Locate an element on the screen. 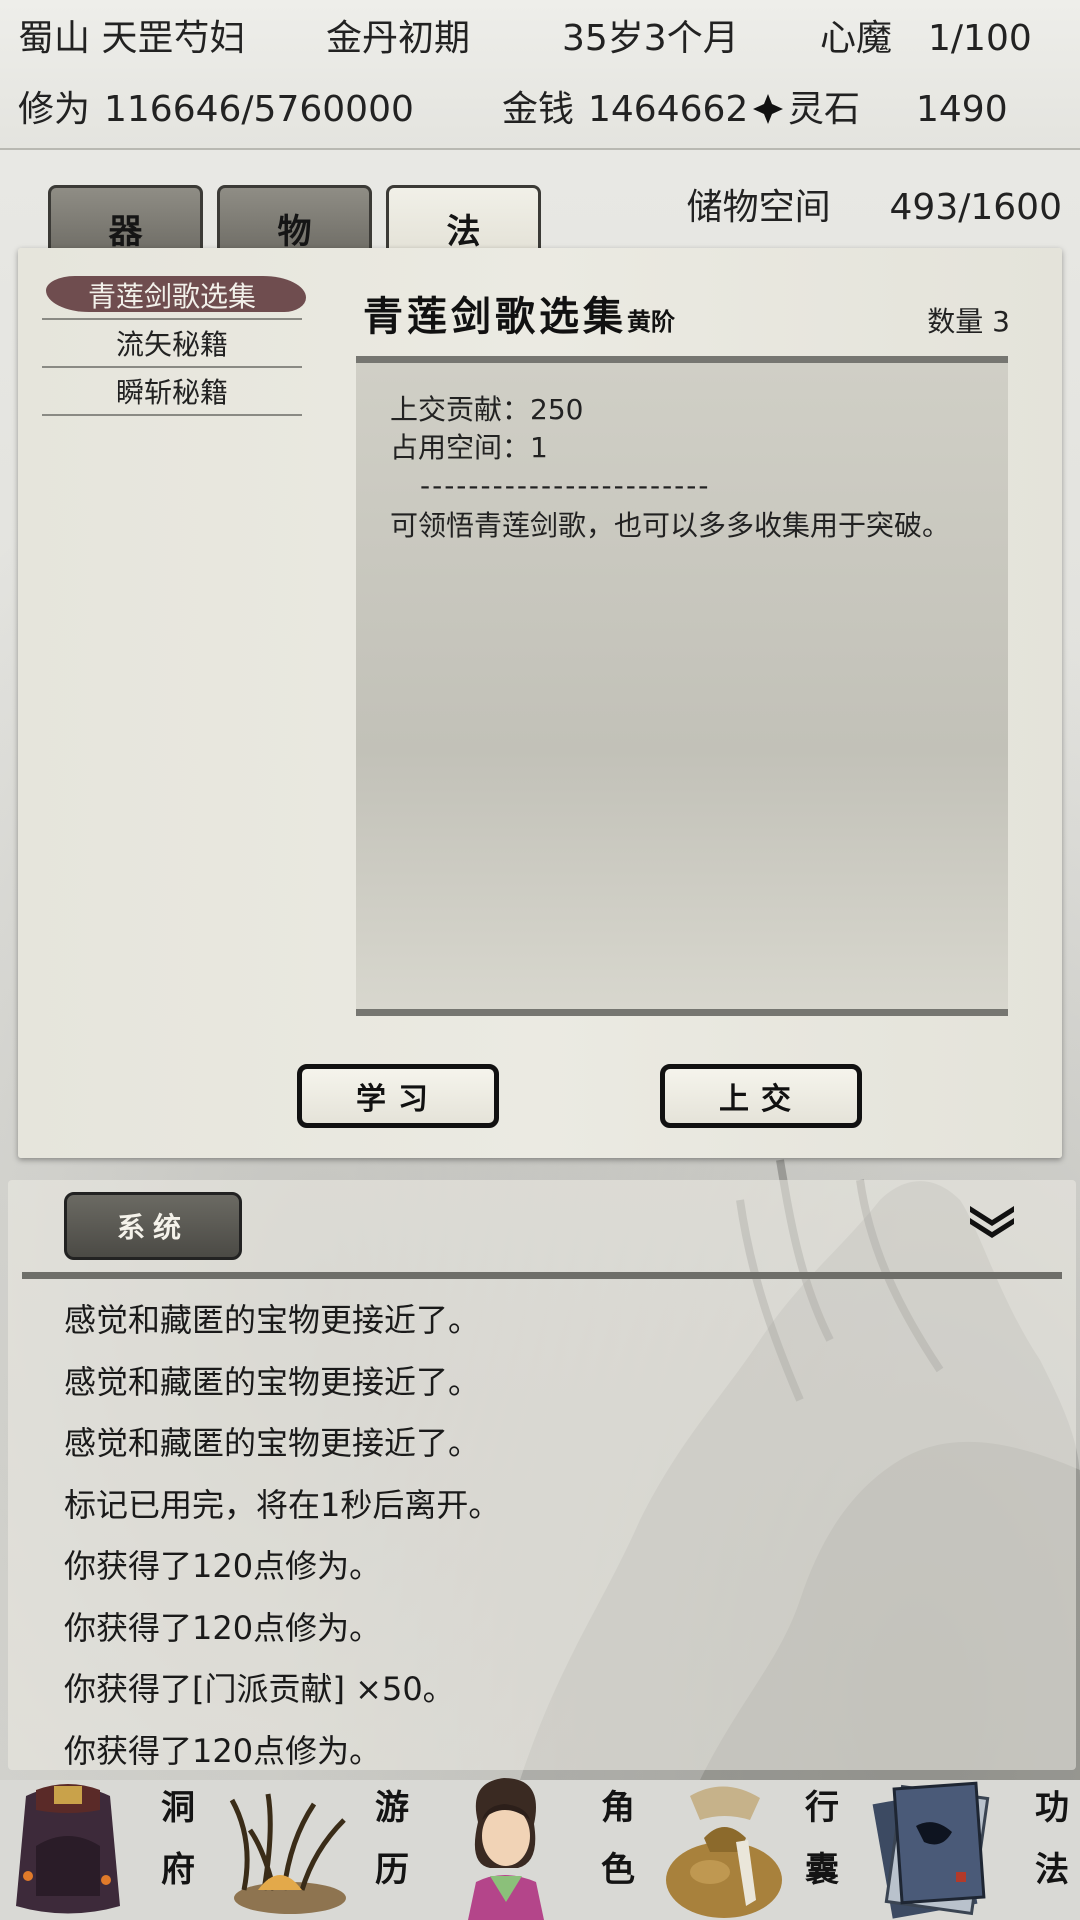  system-channel-label: 系统 is located at coordinates (152, 1227).